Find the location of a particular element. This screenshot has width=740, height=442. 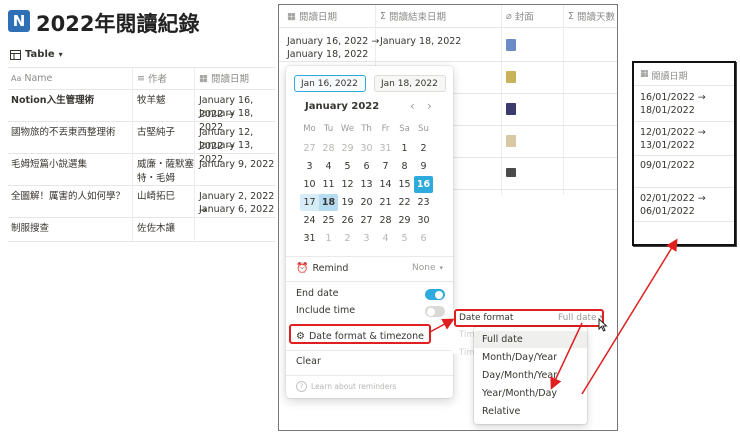

format-option-relative: Relative is located at coordinates (501, 411).